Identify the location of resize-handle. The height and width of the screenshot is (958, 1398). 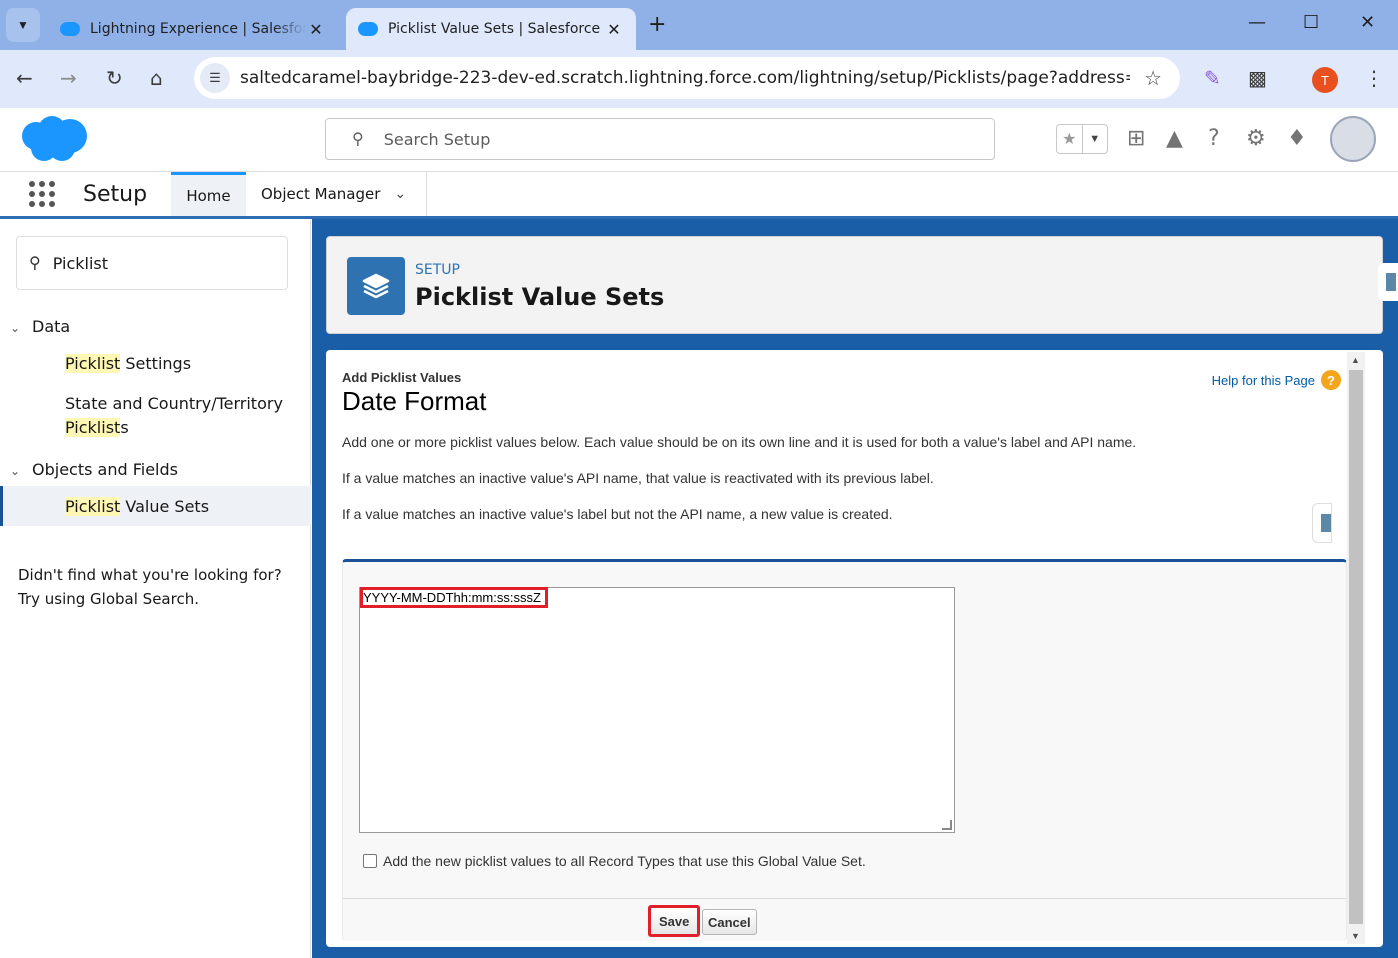
(947, 825).